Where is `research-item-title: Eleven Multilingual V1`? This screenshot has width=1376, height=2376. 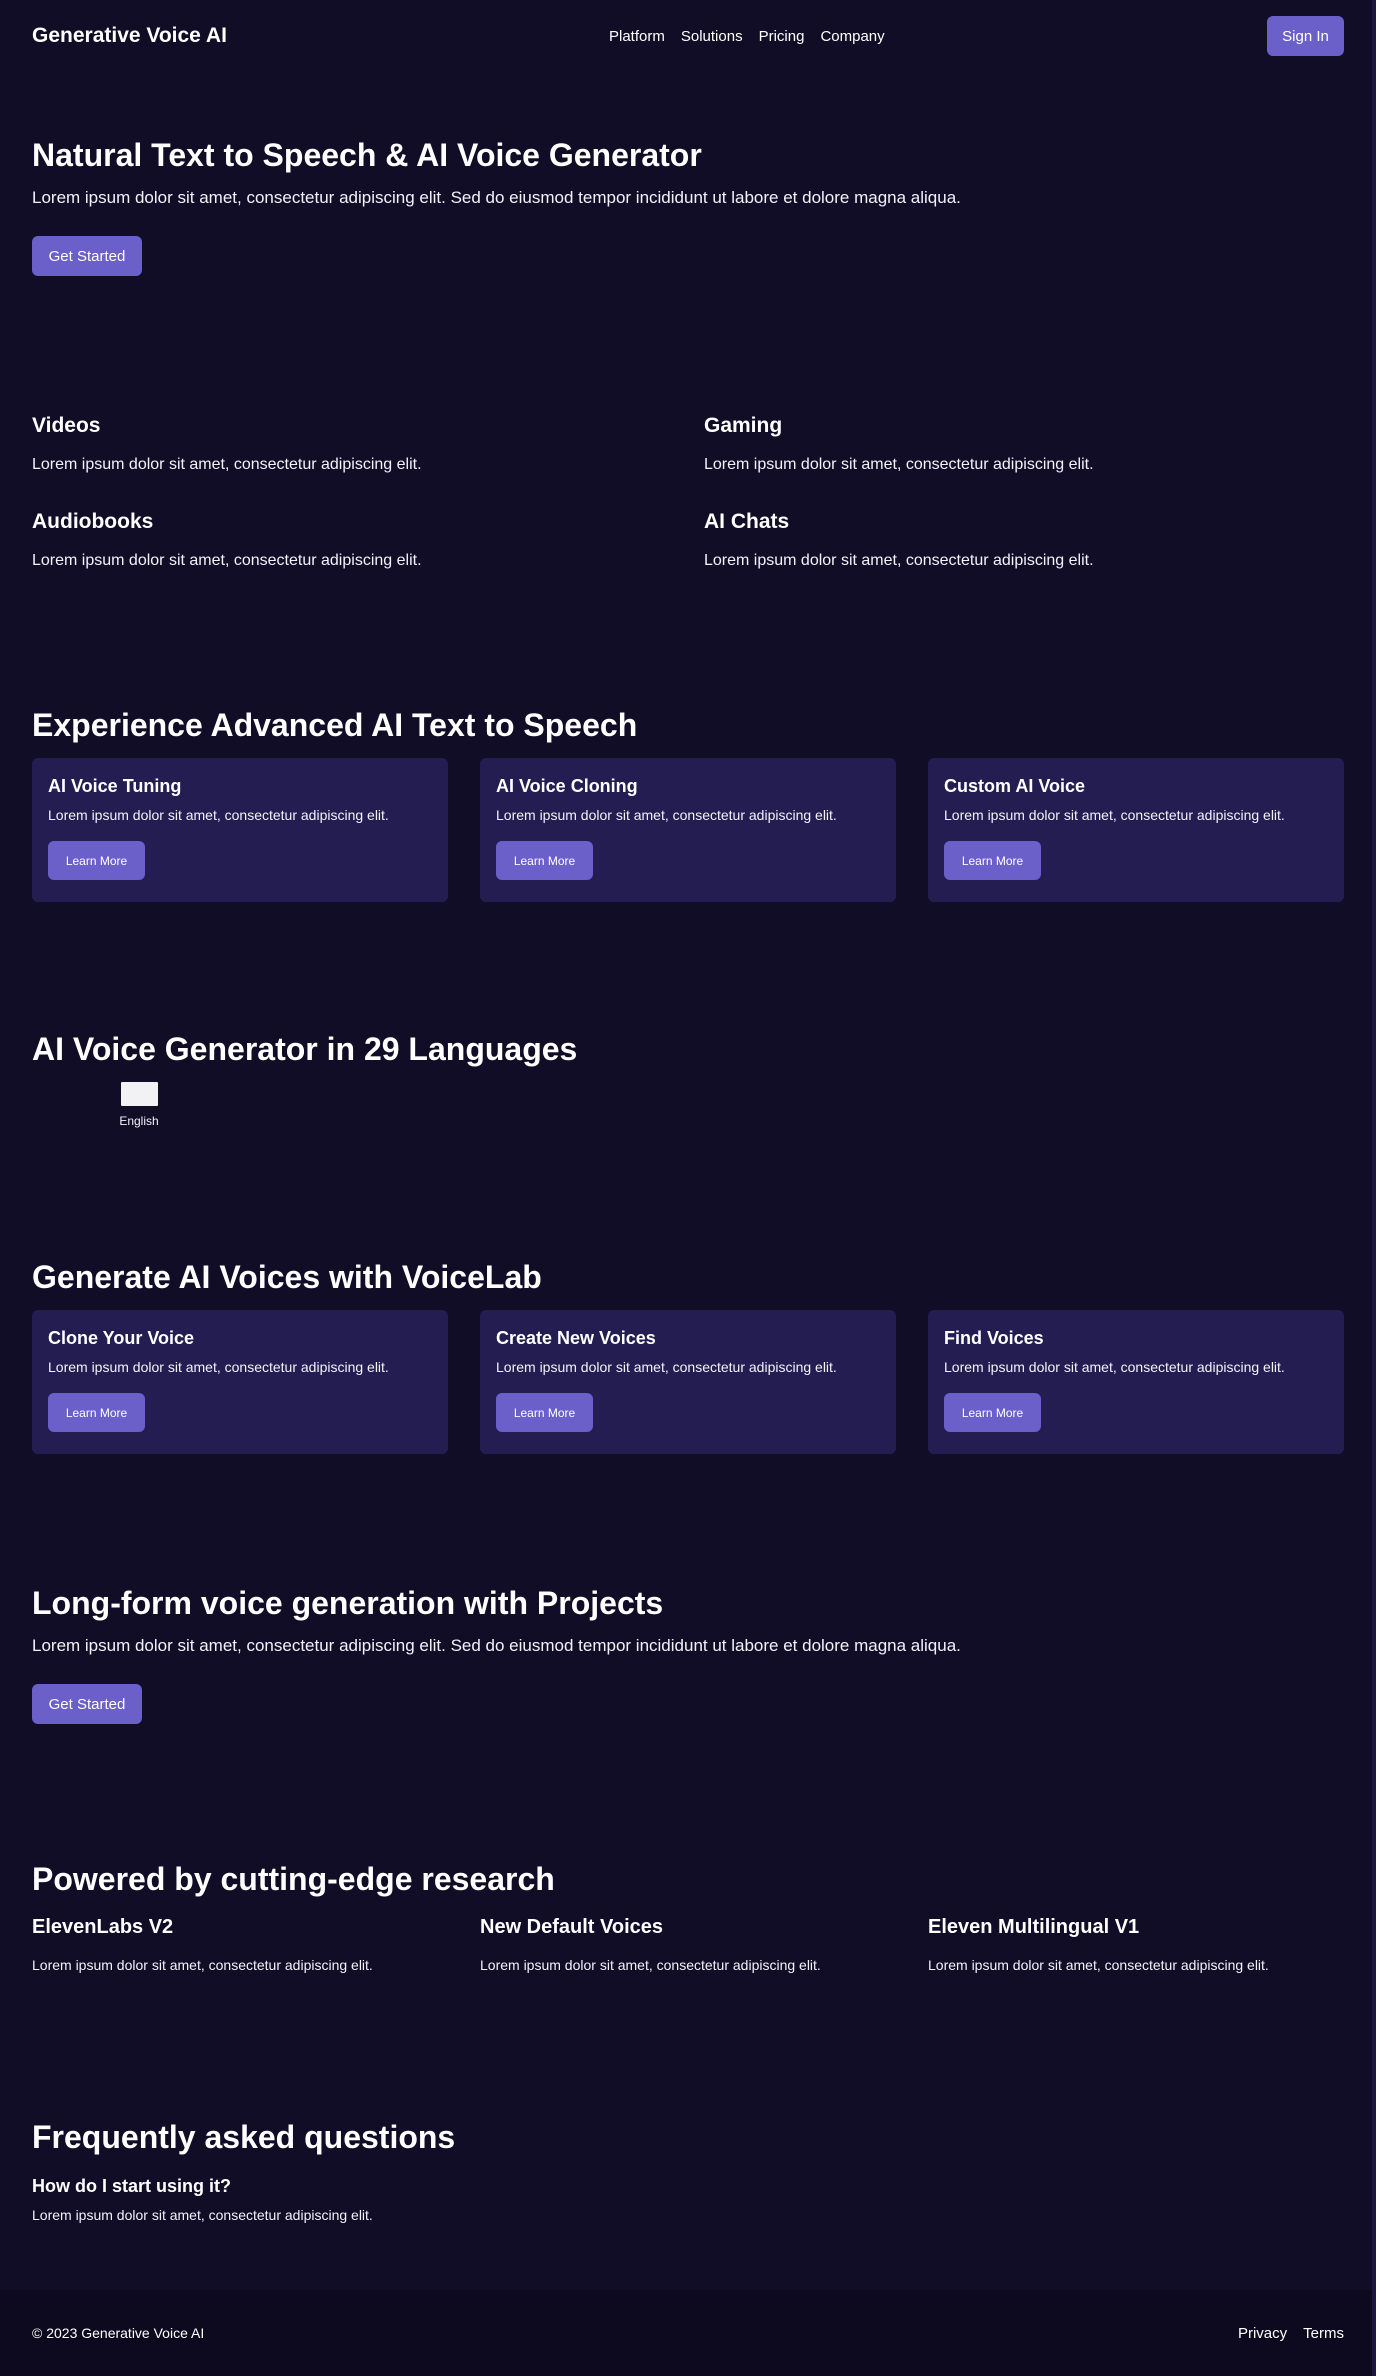 research-item-title: Eleven Multilingual V1 is located at coordinates (1034, 1927).